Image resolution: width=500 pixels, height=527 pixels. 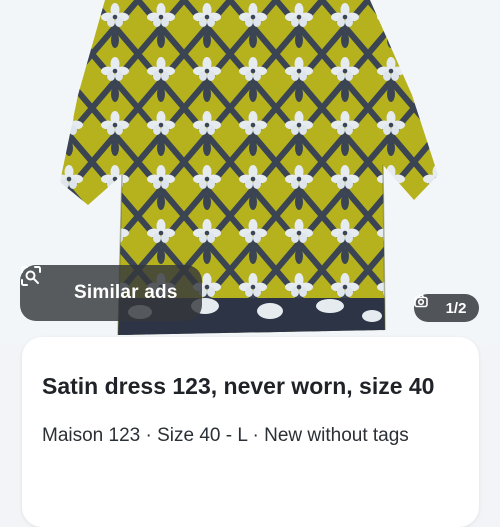 I want to click on photo-counter-text: 1/2, so click(x=456, y=308).